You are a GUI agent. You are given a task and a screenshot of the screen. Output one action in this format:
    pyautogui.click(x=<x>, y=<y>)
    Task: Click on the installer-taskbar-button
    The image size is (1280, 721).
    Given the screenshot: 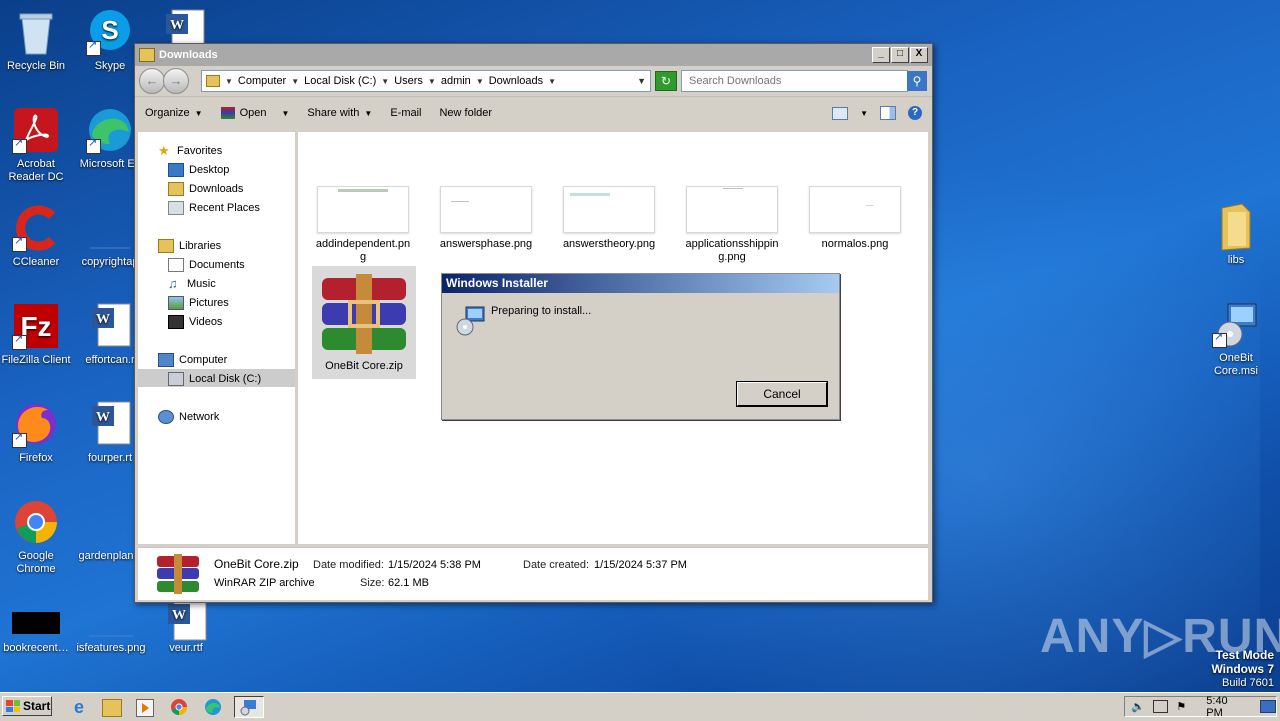 What is the action you would take?
    pyautogui.click(x=249, y=707)
    